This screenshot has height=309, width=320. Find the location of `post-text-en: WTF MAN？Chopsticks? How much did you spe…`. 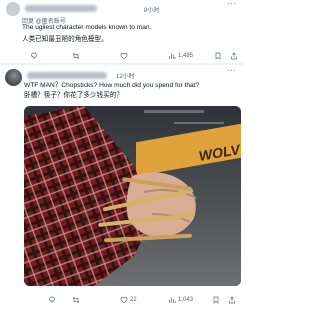

post-text-en: WTF MAN？Chopsticks? How much did you spe… is located at coordinates (112, 85).